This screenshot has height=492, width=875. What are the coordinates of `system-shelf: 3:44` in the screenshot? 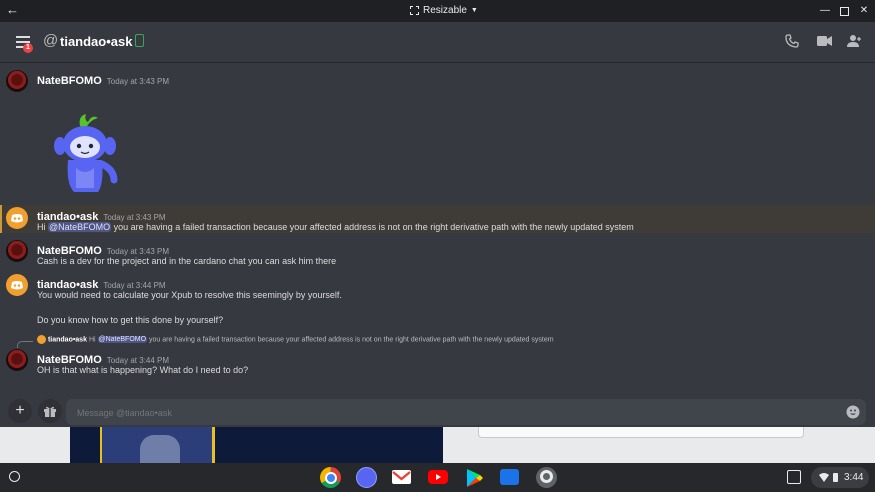 It's located at (437, 477).